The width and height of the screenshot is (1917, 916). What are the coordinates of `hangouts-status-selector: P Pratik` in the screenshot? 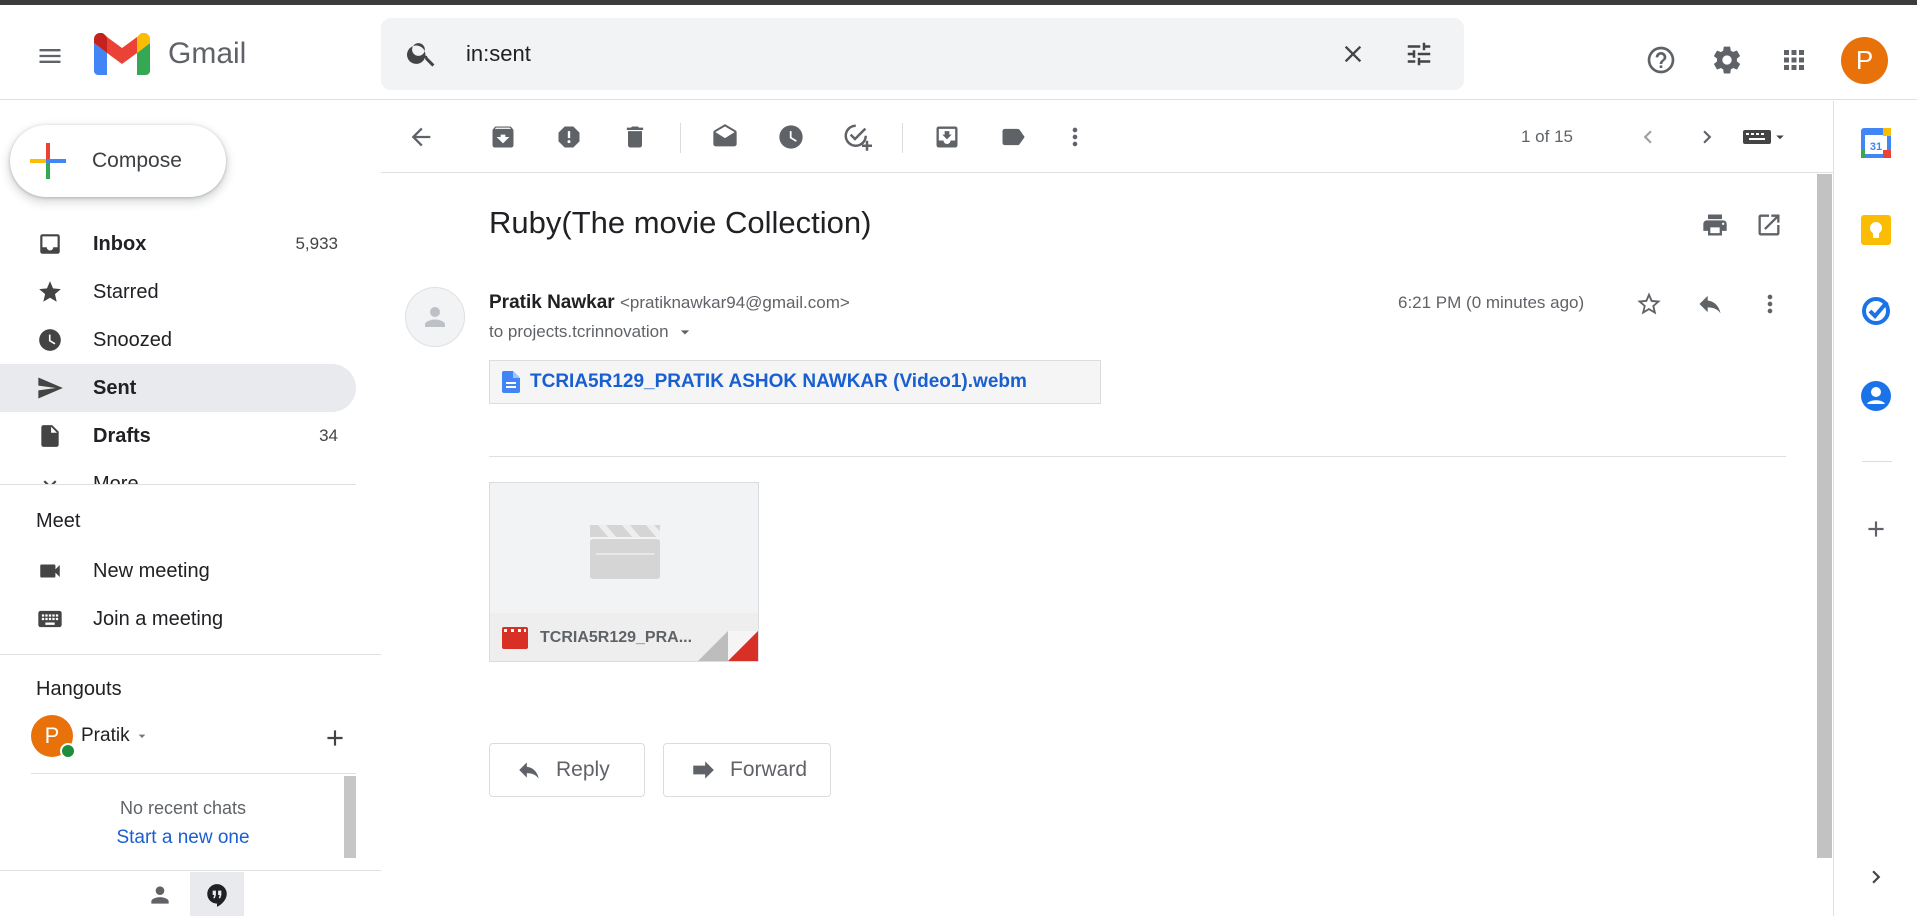 It's located at (90, 736).